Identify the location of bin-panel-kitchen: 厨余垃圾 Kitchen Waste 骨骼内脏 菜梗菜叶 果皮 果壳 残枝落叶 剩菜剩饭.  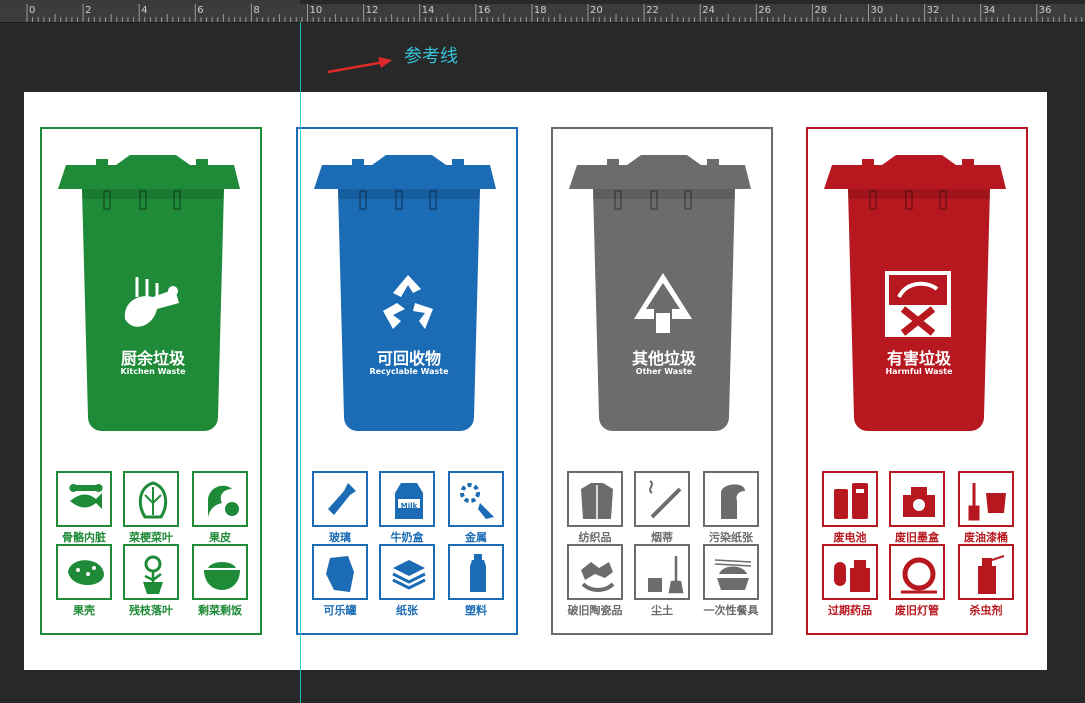
(151, 381).